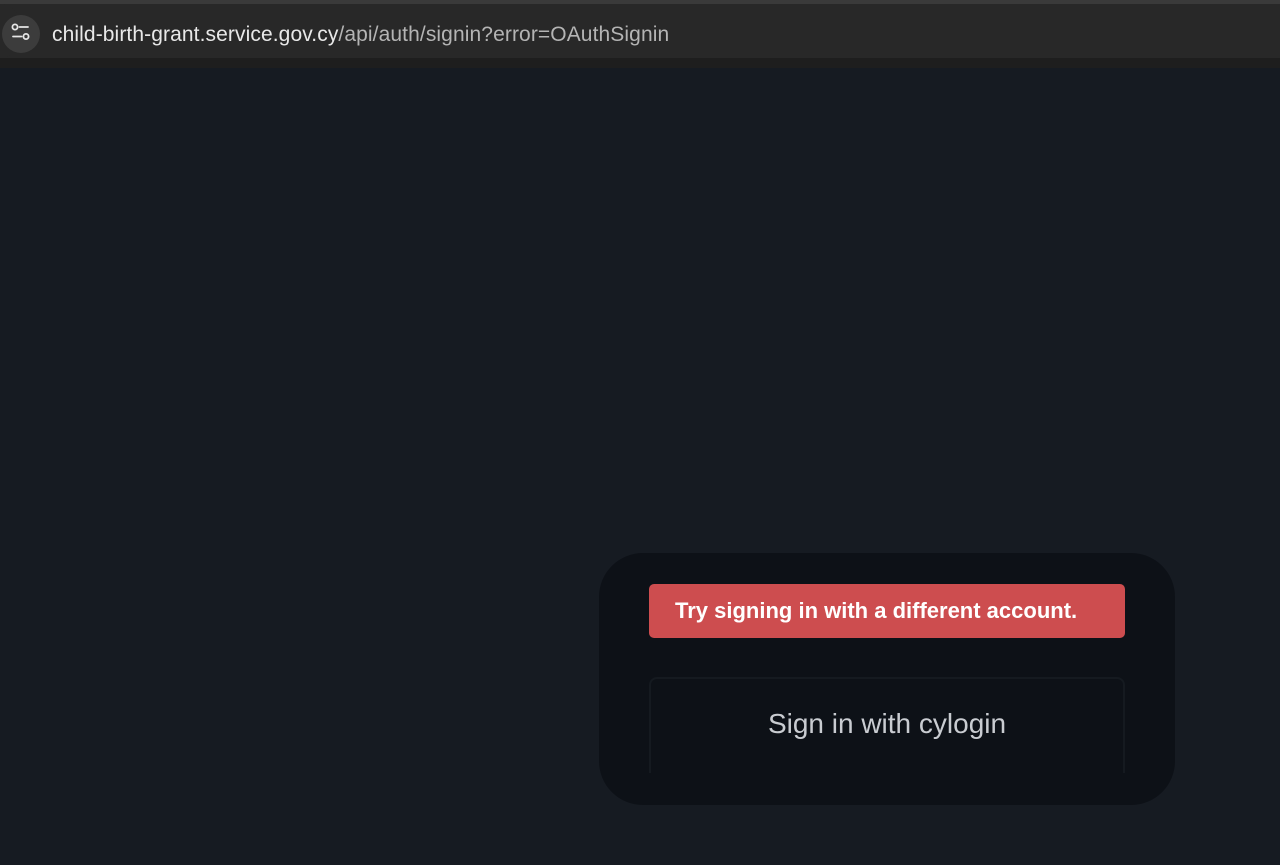  I want to click on signin-cylogin-button: Sign in with cylogin, so click(887, 725).